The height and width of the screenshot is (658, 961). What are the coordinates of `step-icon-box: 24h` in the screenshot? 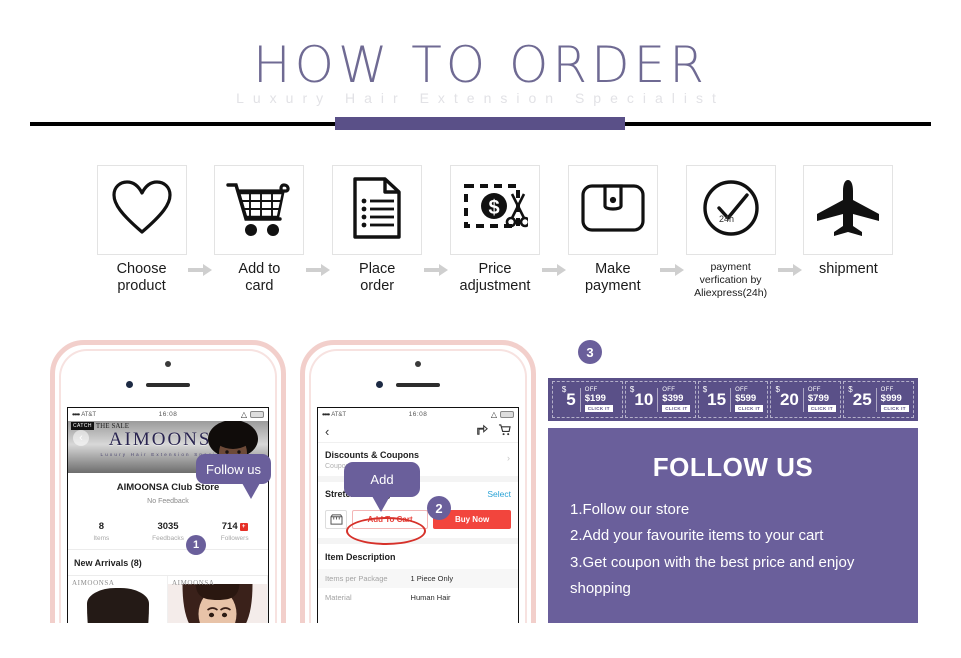 It's located at (730, 210).